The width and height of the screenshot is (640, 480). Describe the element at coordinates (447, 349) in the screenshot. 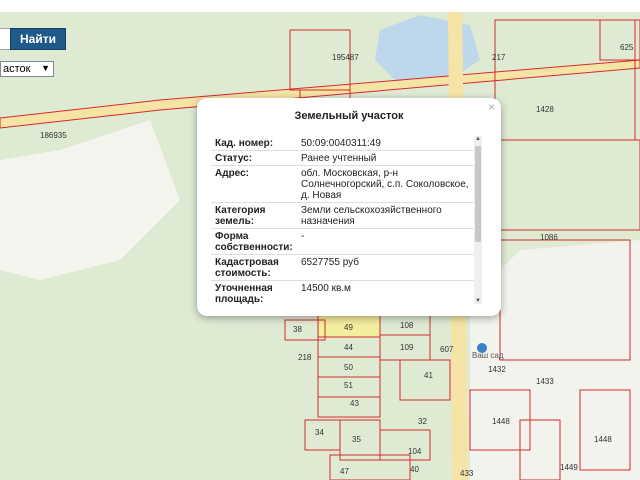

I see `parcel-number: 607` at that location.